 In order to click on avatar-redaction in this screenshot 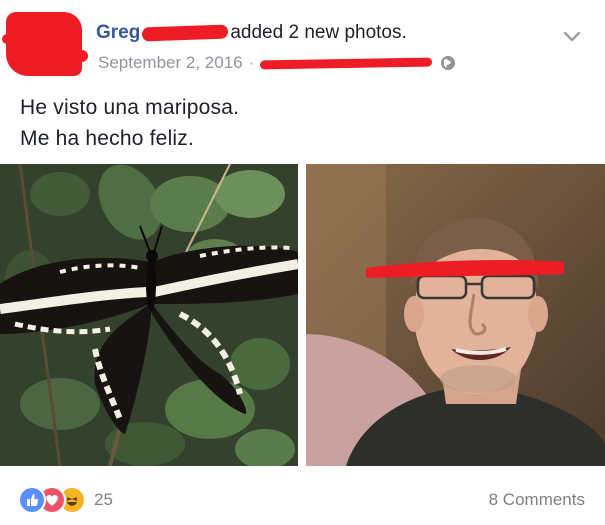, I will do `click(45, 44)`.